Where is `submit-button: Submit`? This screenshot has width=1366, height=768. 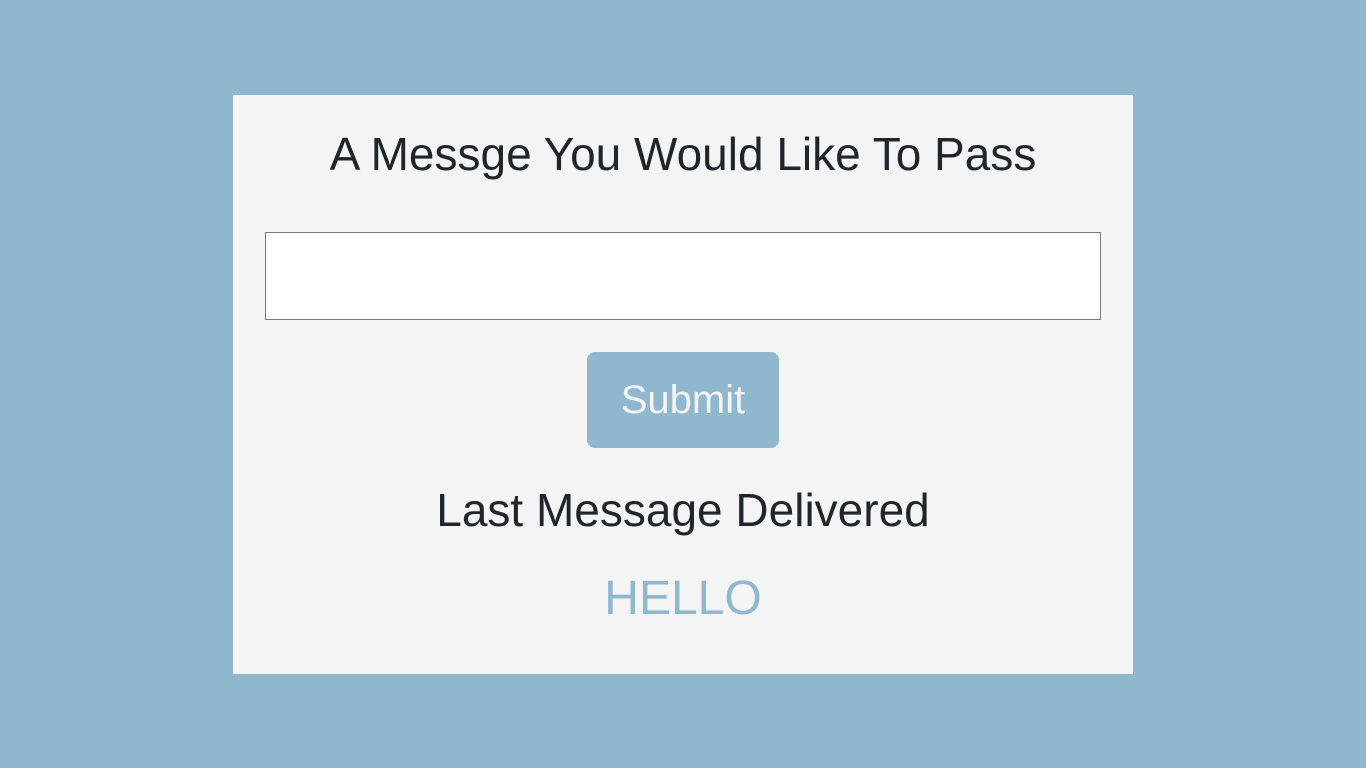
submit-button: Submit is located at coordinates (683, 400).